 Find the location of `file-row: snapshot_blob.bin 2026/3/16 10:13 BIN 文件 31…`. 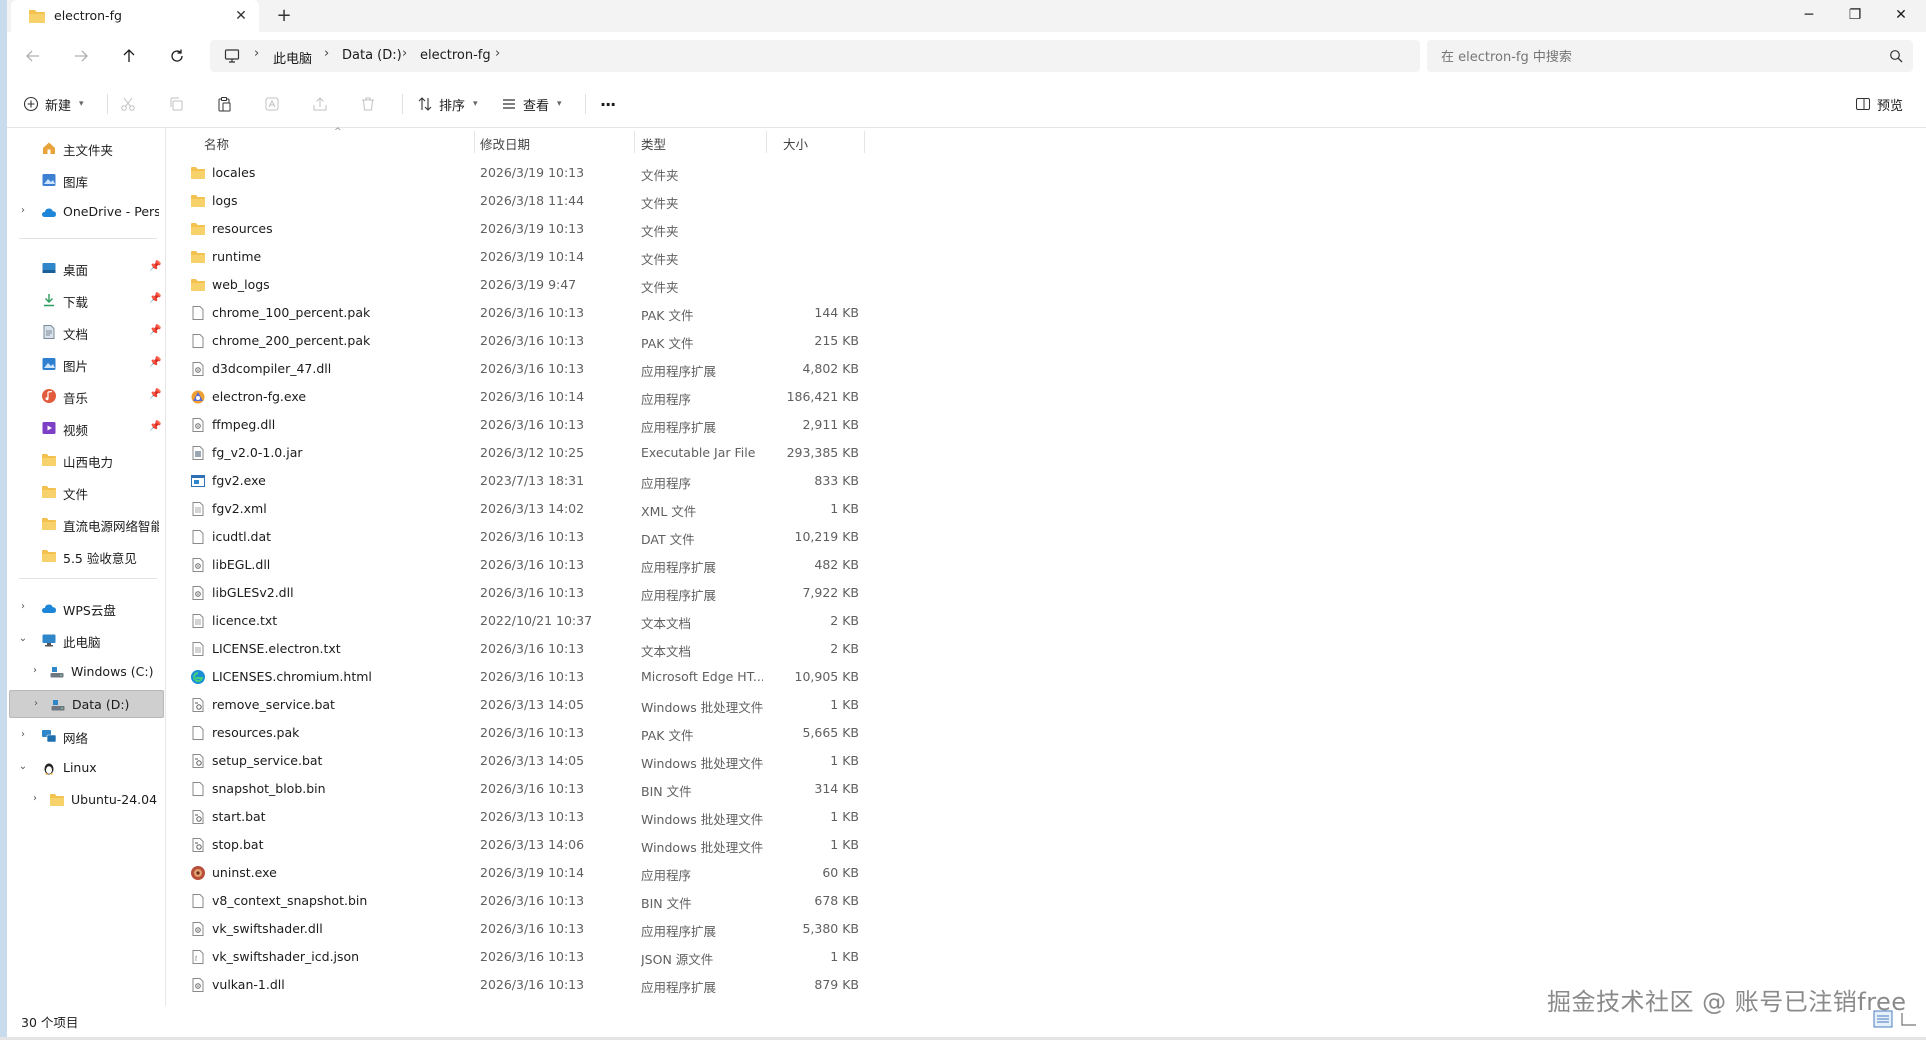

file-row: snapshot_blob.bin 2026/3/16 10:13 BIN 文件 31… is located at coordinates (516, 789).